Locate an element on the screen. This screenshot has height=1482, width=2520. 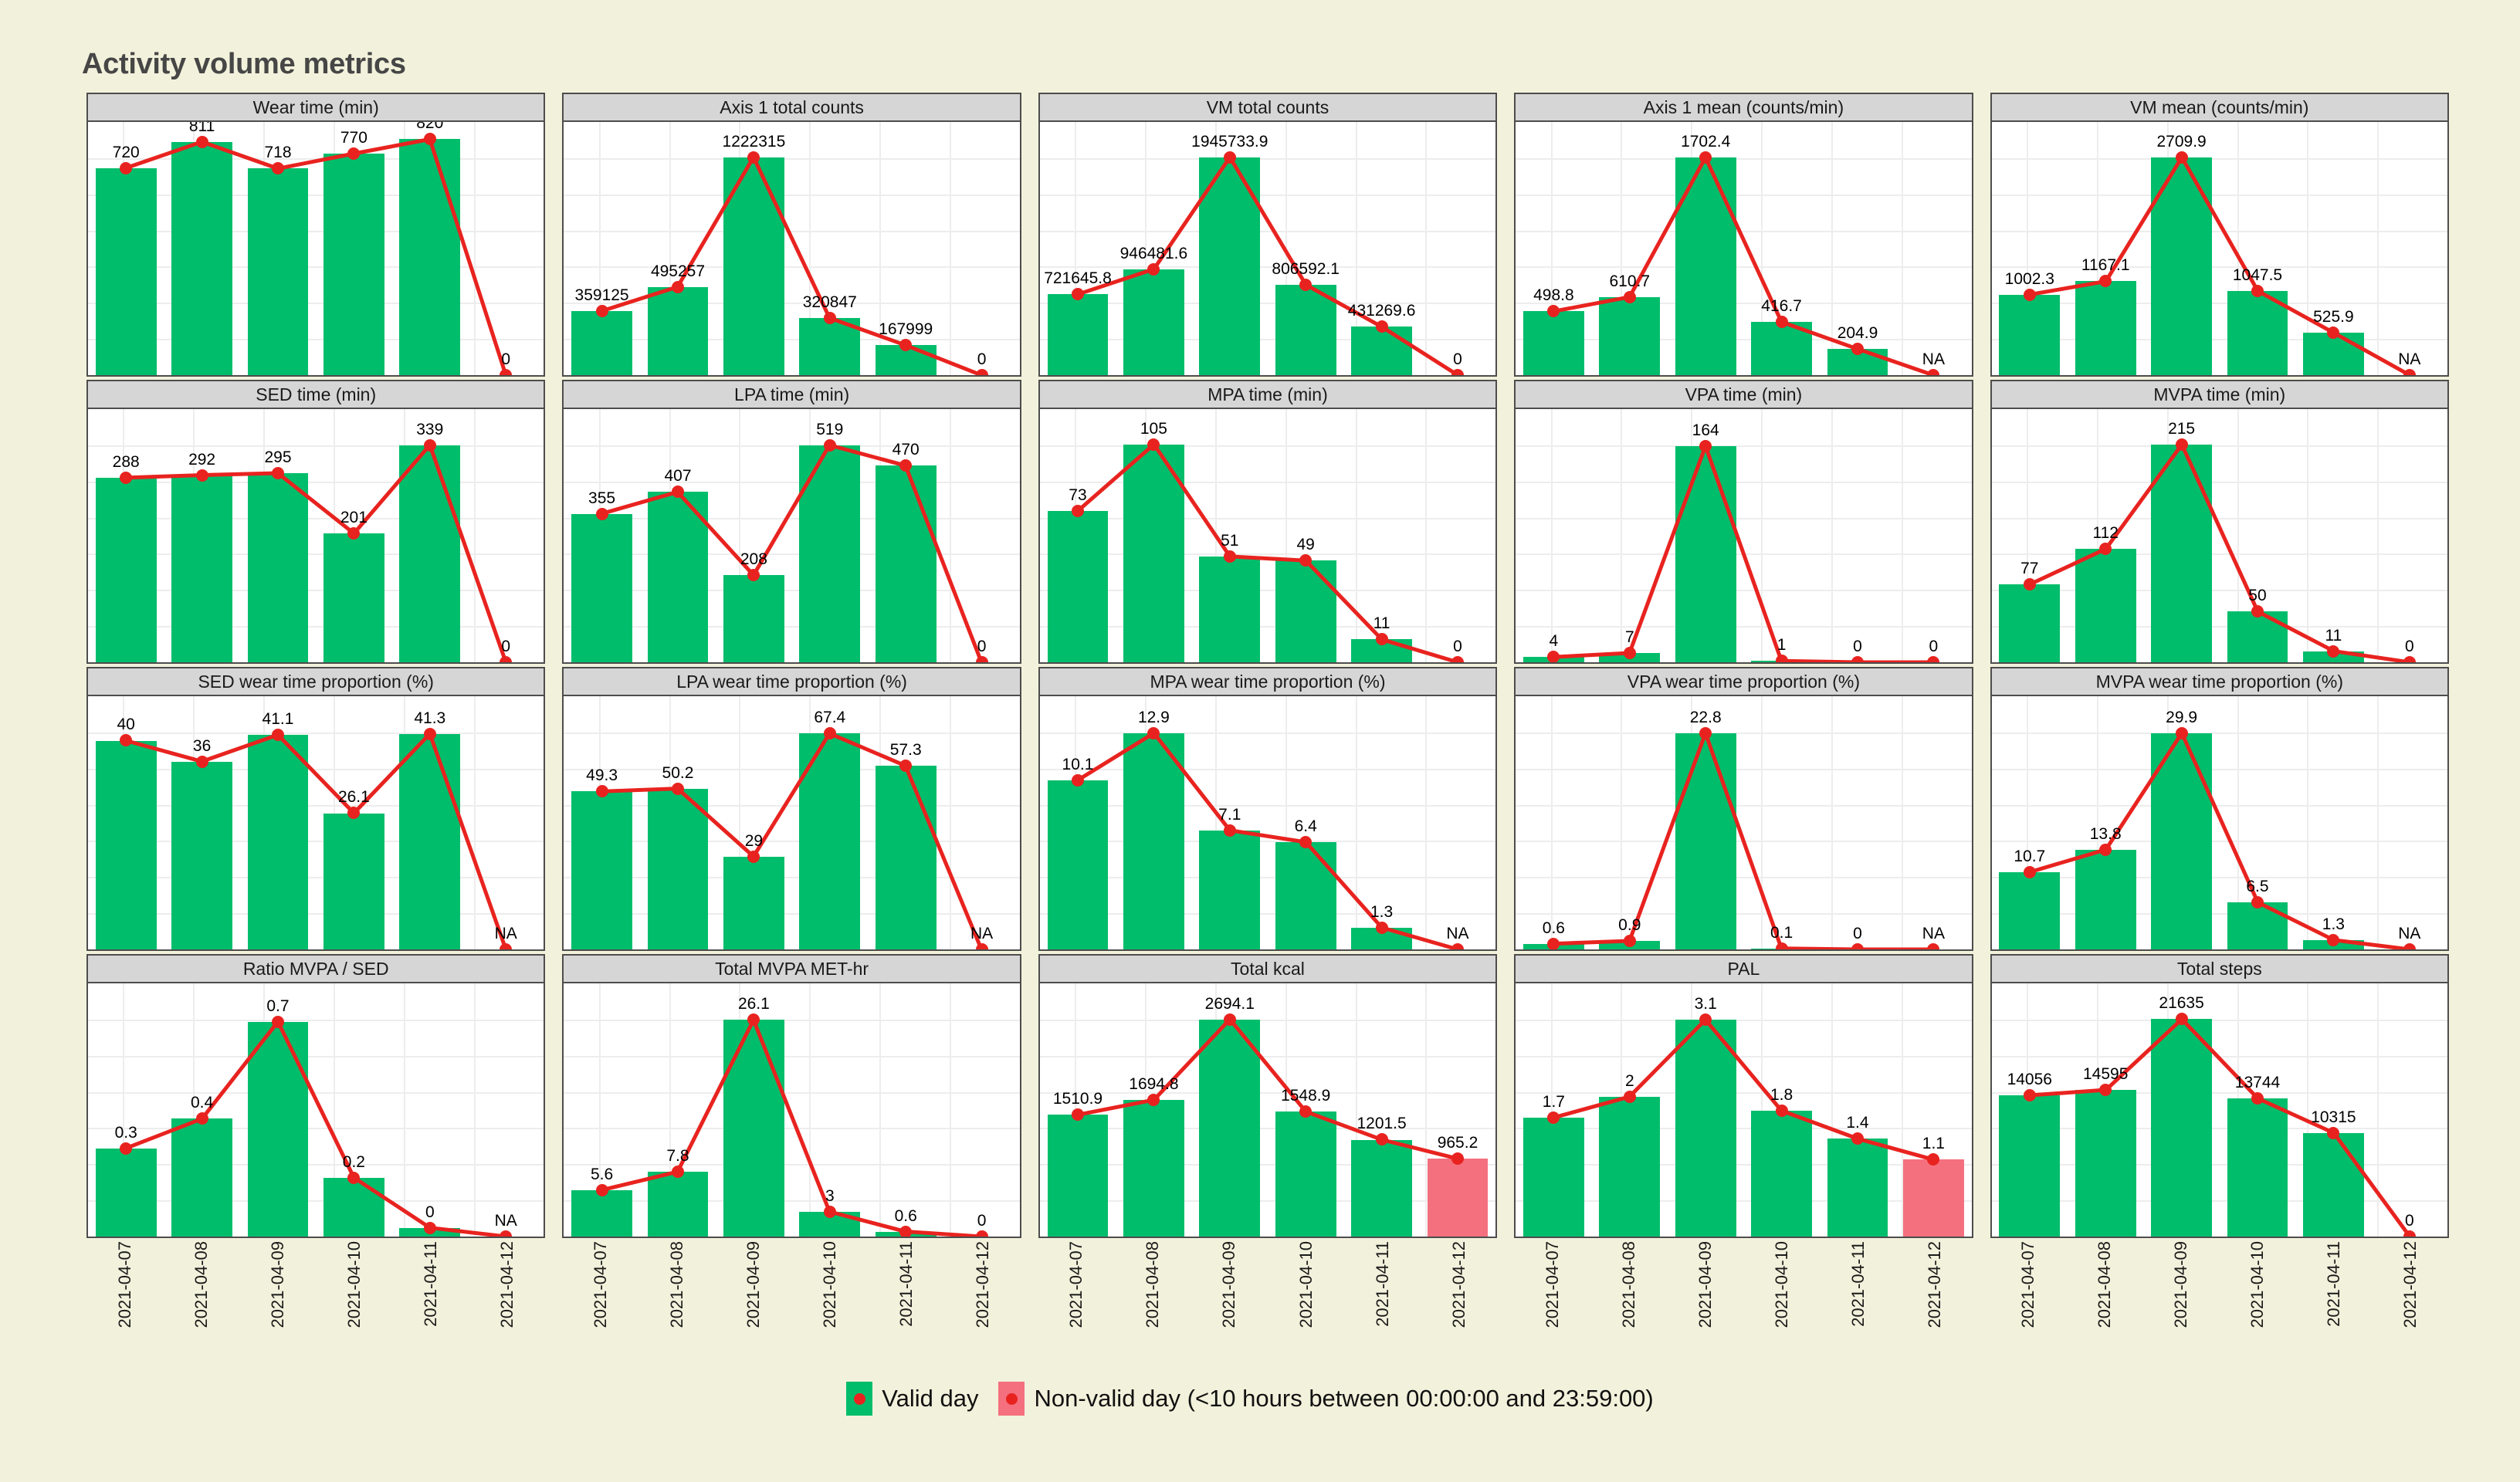
value-label: 1702.4 is located at coordinates (1706, 141).